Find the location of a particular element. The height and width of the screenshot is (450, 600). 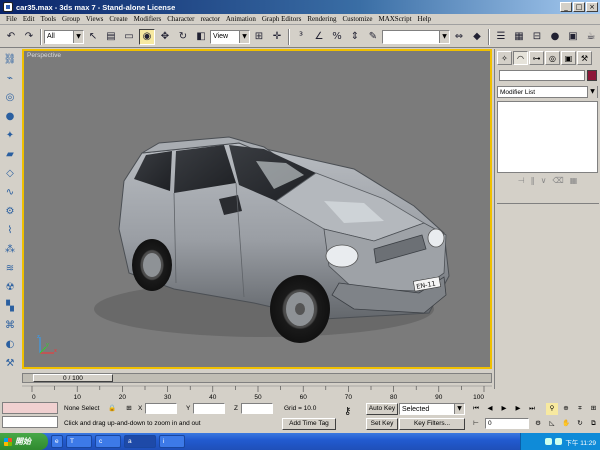

taskbar-item-2: c is located at coordinates (108, 441).